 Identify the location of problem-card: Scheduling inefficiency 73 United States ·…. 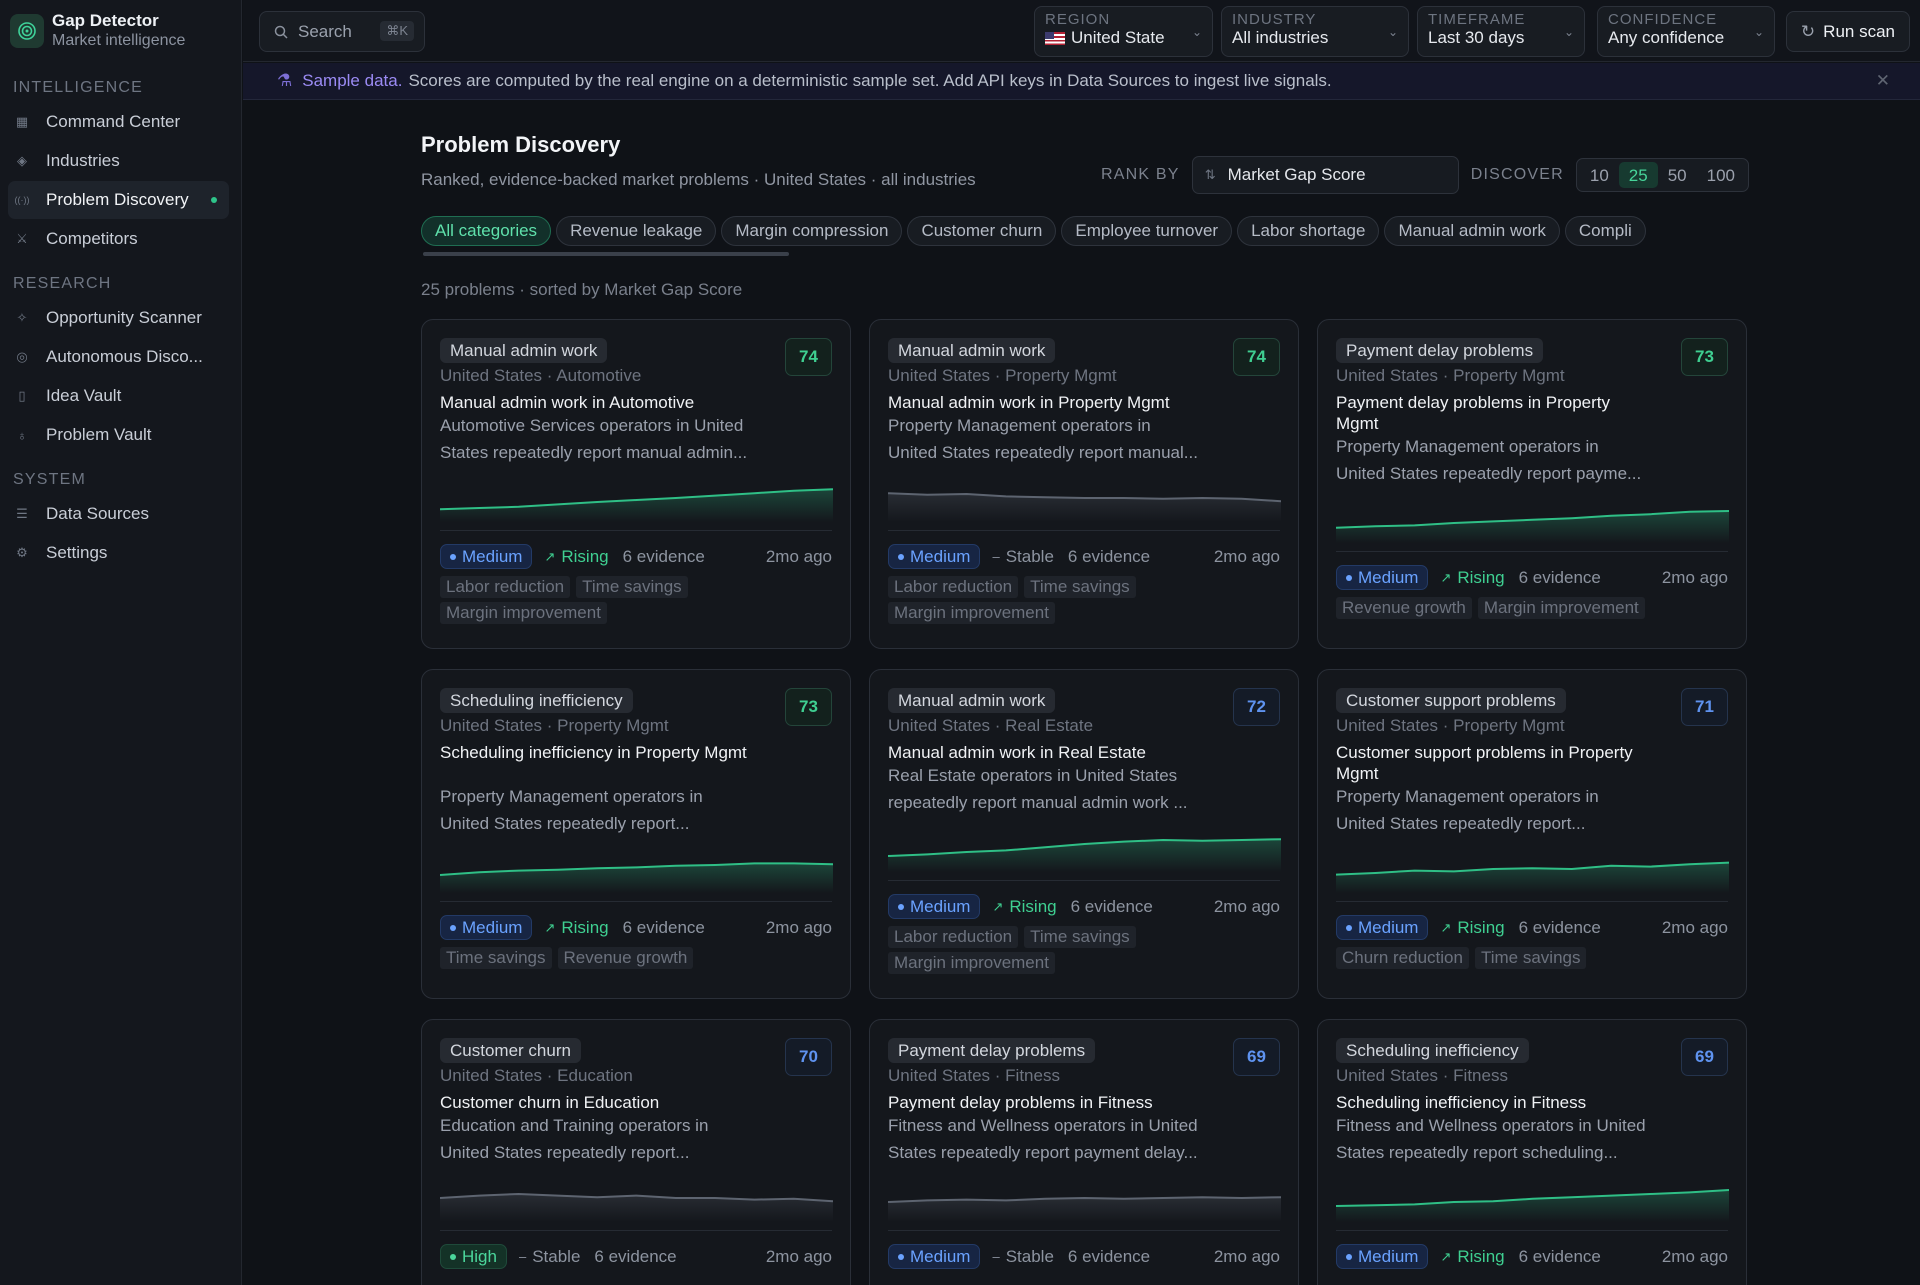
(636, 834).